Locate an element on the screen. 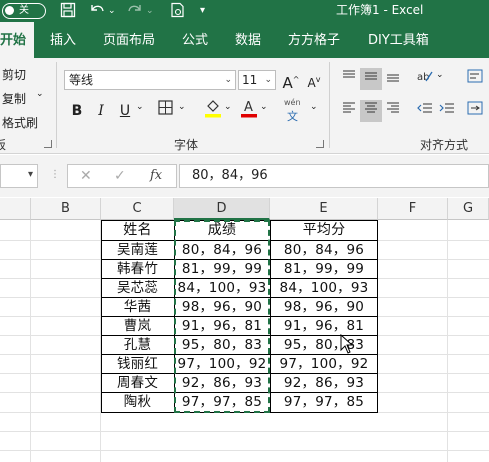 The height and width of the screenshot is (462, 489). average-cell: 80，84，96 is located at coordinates (324, 250).